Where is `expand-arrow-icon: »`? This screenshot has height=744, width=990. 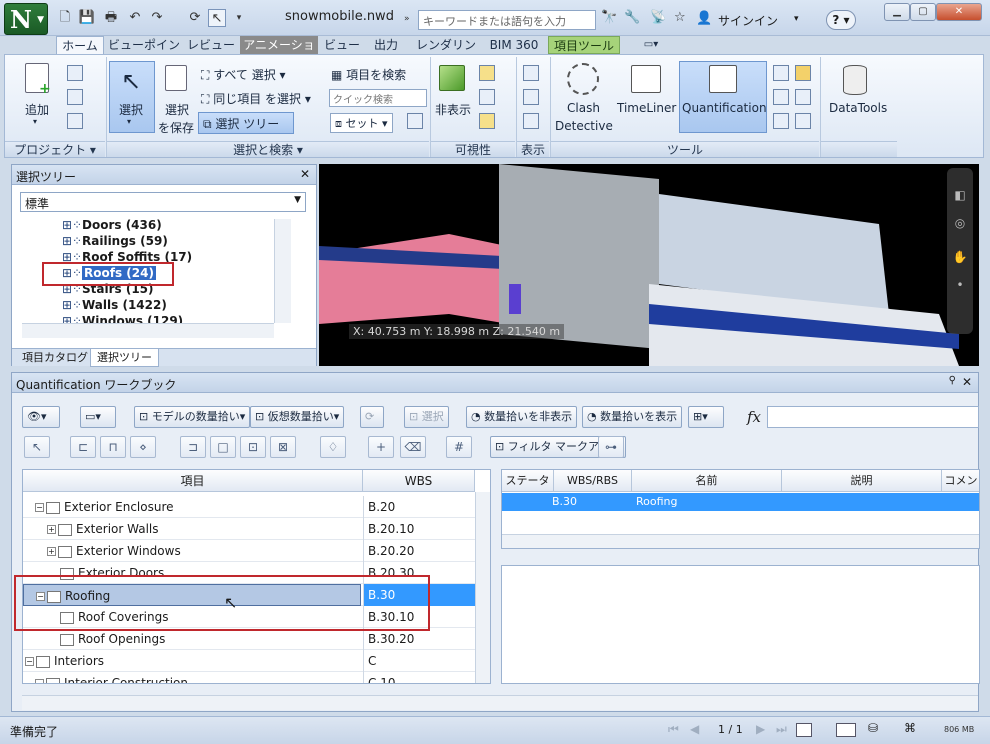
expand-arrow-icon: » is located at coordinates (407, 19).